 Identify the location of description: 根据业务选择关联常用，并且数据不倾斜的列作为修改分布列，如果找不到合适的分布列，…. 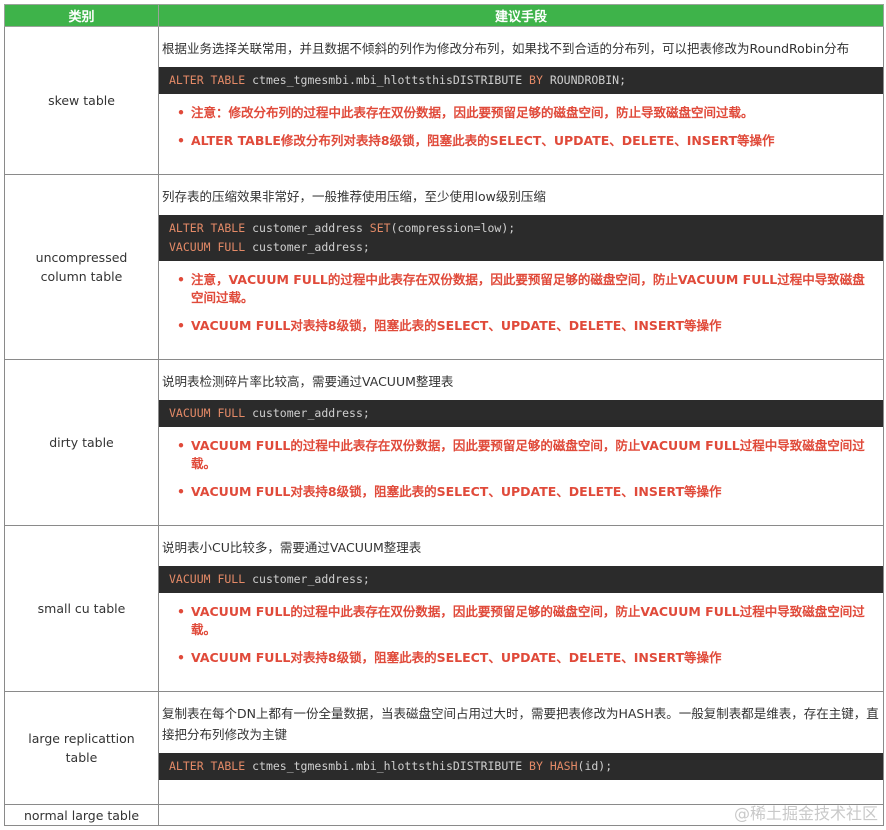
(506, 48).